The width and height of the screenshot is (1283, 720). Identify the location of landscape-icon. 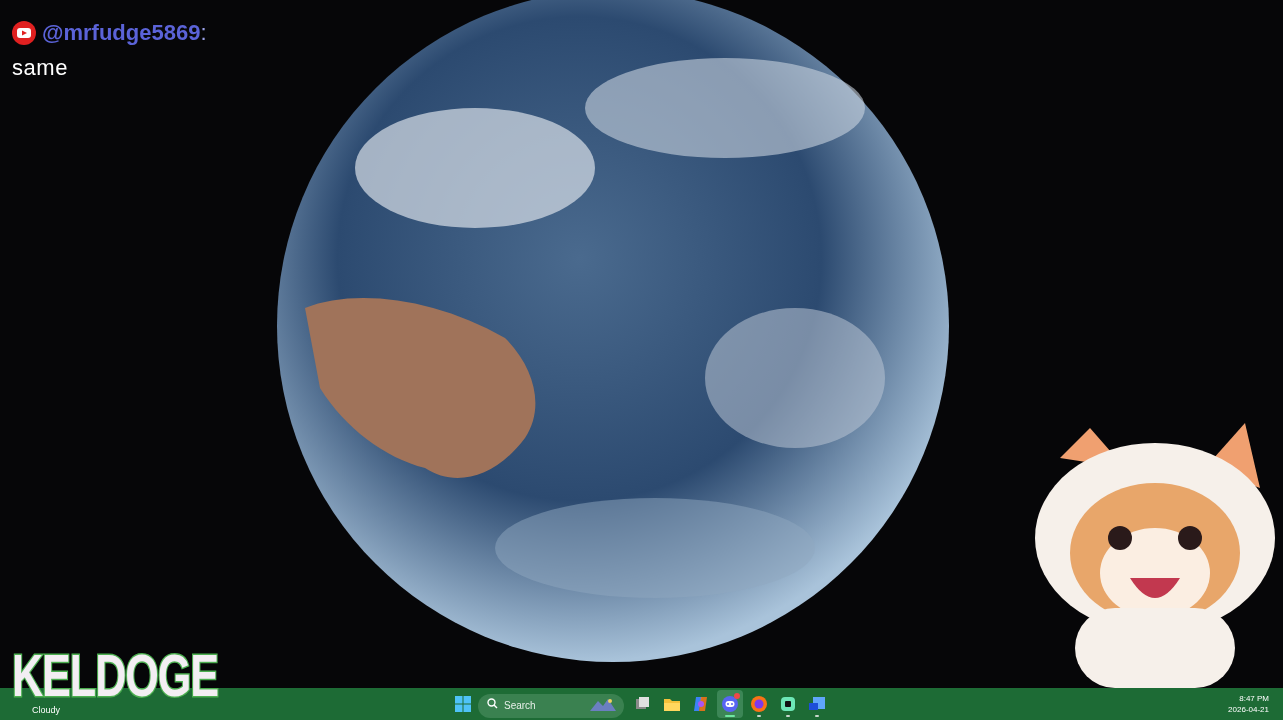
(603, 704).